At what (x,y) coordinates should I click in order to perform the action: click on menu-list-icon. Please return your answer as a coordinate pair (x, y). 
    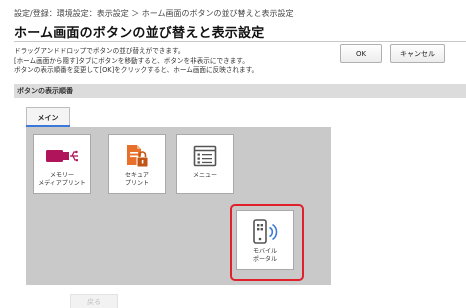
    Looking at the image, I should click on (205, 156).